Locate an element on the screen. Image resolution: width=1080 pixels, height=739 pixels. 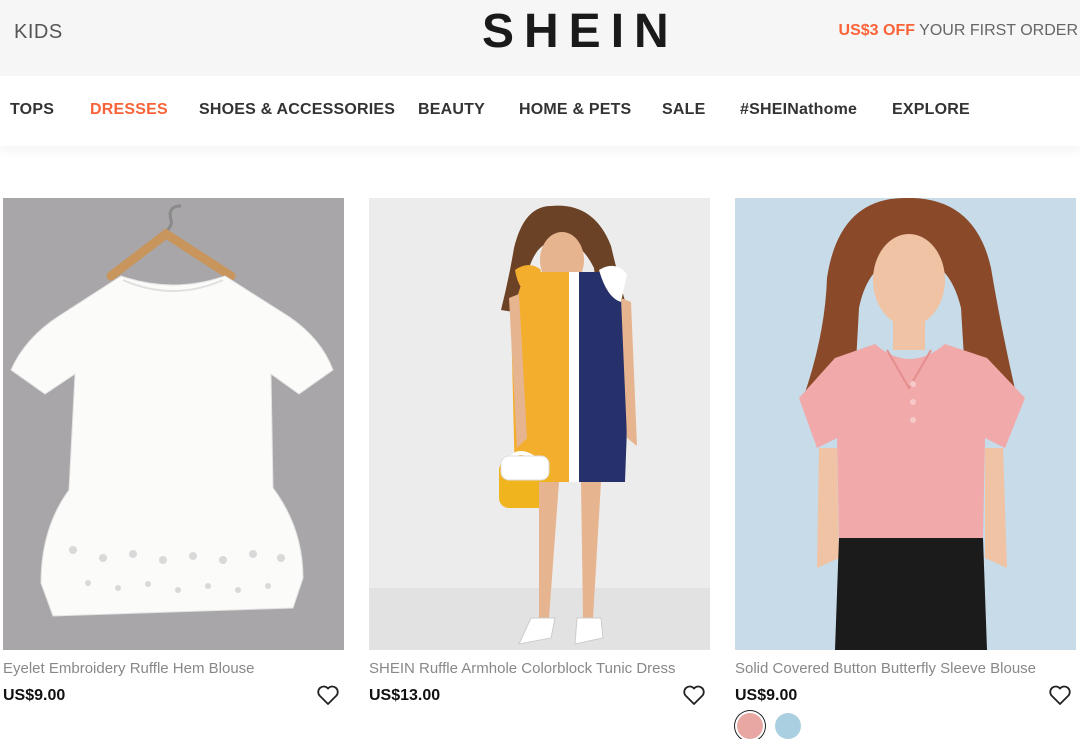
product-title: Eyelet Embroidery Ruffle Hem Blouse is located at coordinates (129, 668).